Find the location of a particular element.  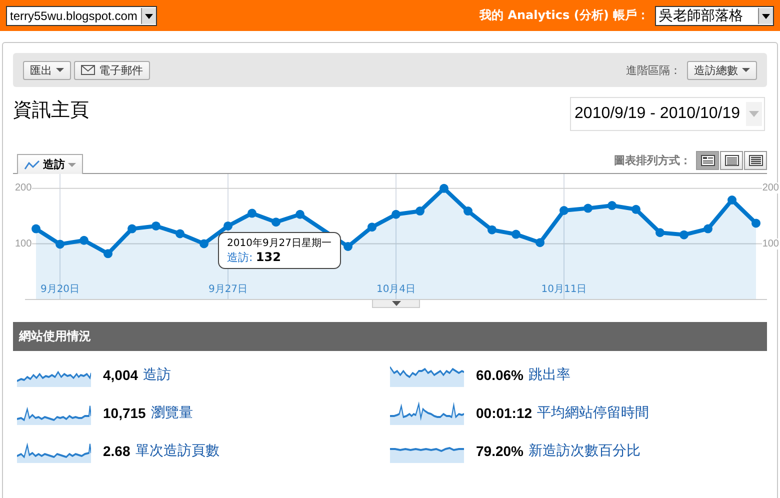

page-title: 資訊主頁 is located at coordinates (51, 110).